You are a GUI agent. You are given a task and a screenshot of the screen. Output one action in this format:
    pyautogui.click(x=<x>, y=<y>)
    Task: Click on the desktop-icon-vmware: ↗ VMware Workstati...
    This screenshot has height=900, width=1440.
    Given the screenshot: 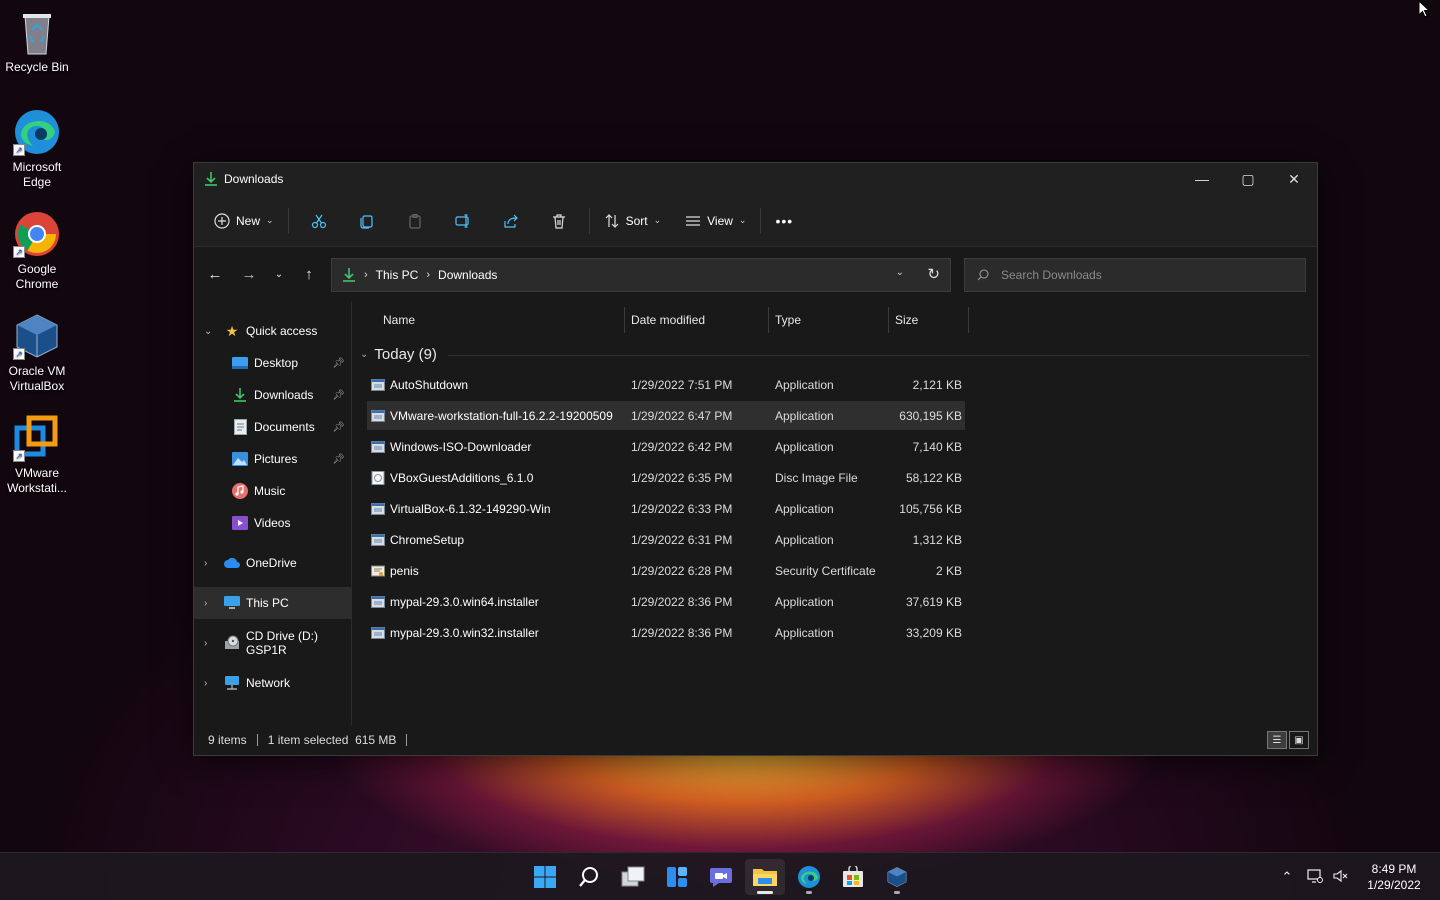 What is the action you would take?
    pyautogui.click(x=37, y=455)
    